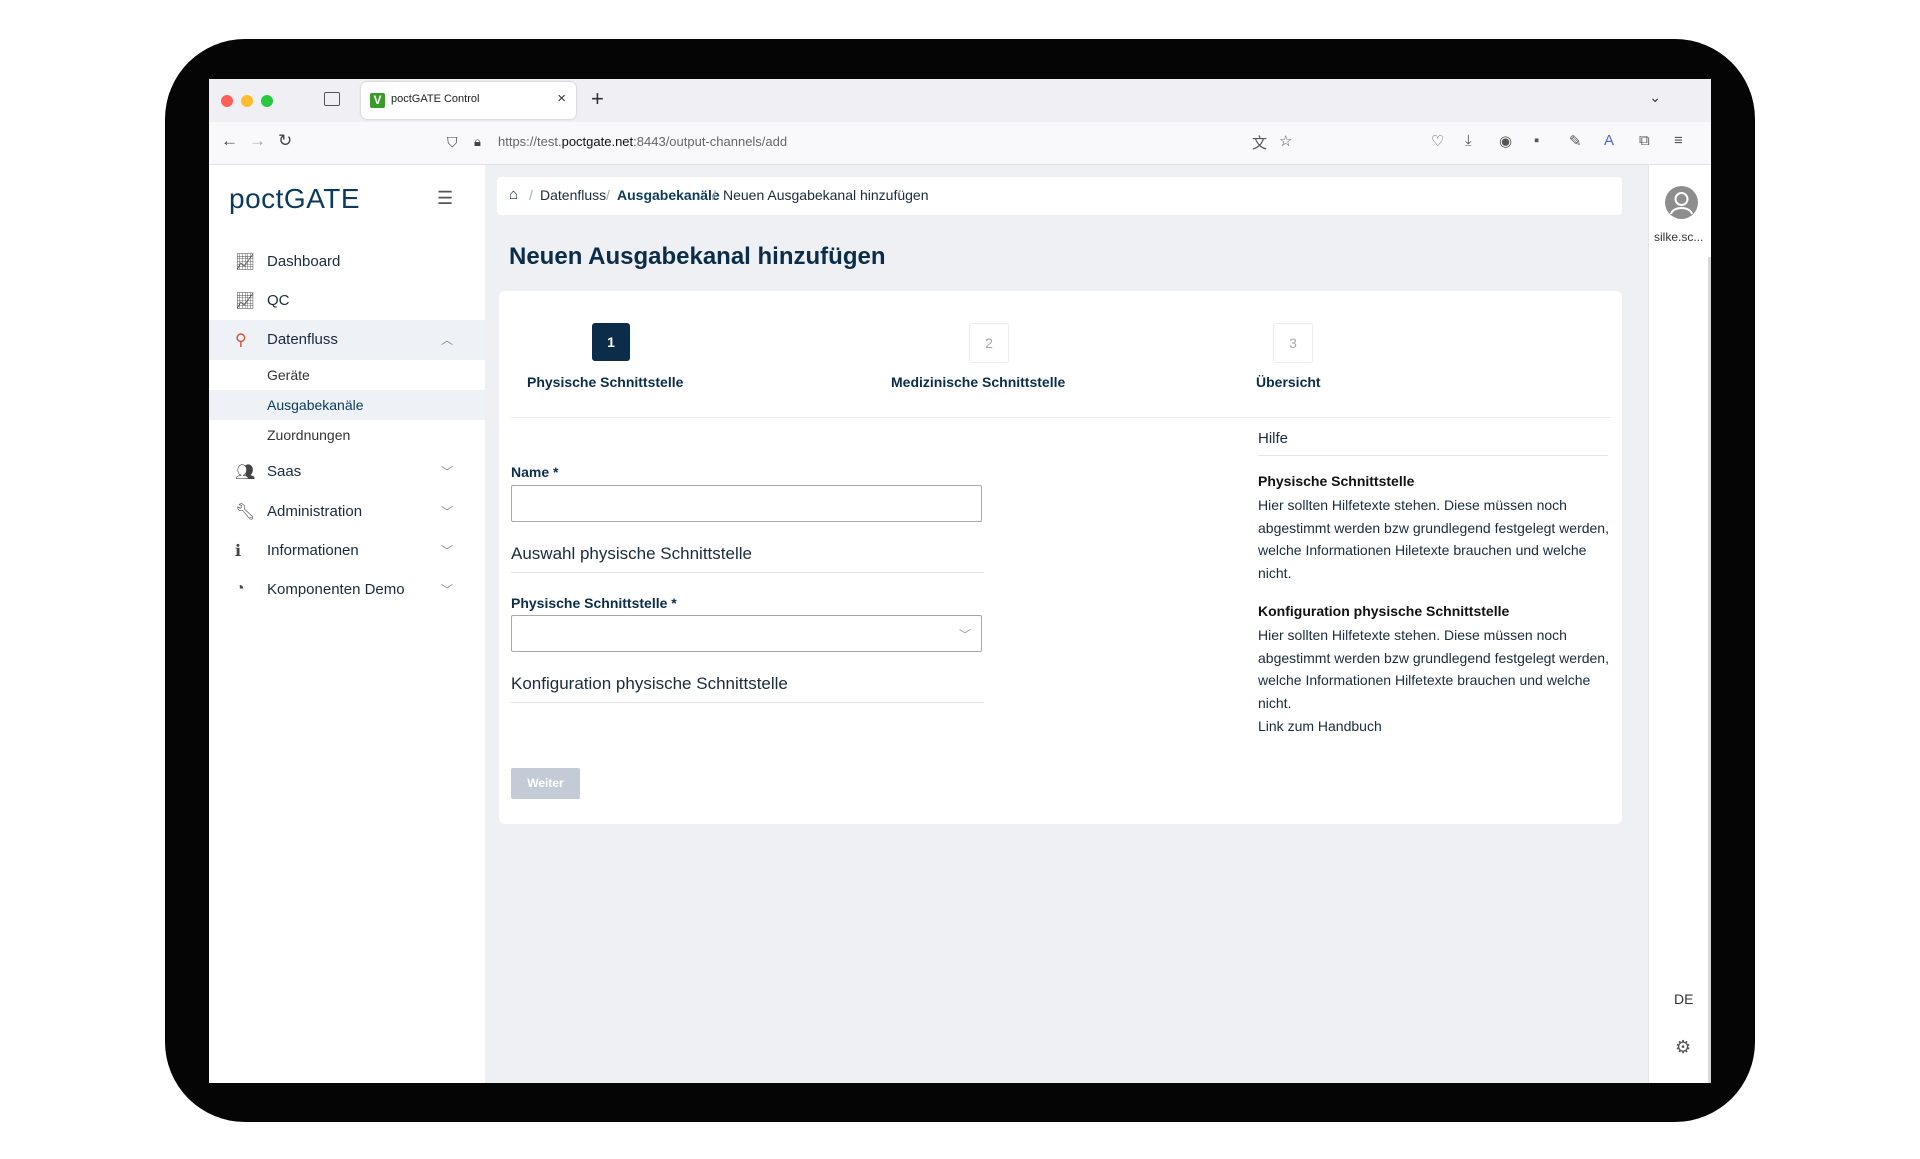 This screenshot has height=1159, width=1920. Describe the element at coordinates (452, 142) in the screenshot. I see `shield-icon: ⛉` at that location.